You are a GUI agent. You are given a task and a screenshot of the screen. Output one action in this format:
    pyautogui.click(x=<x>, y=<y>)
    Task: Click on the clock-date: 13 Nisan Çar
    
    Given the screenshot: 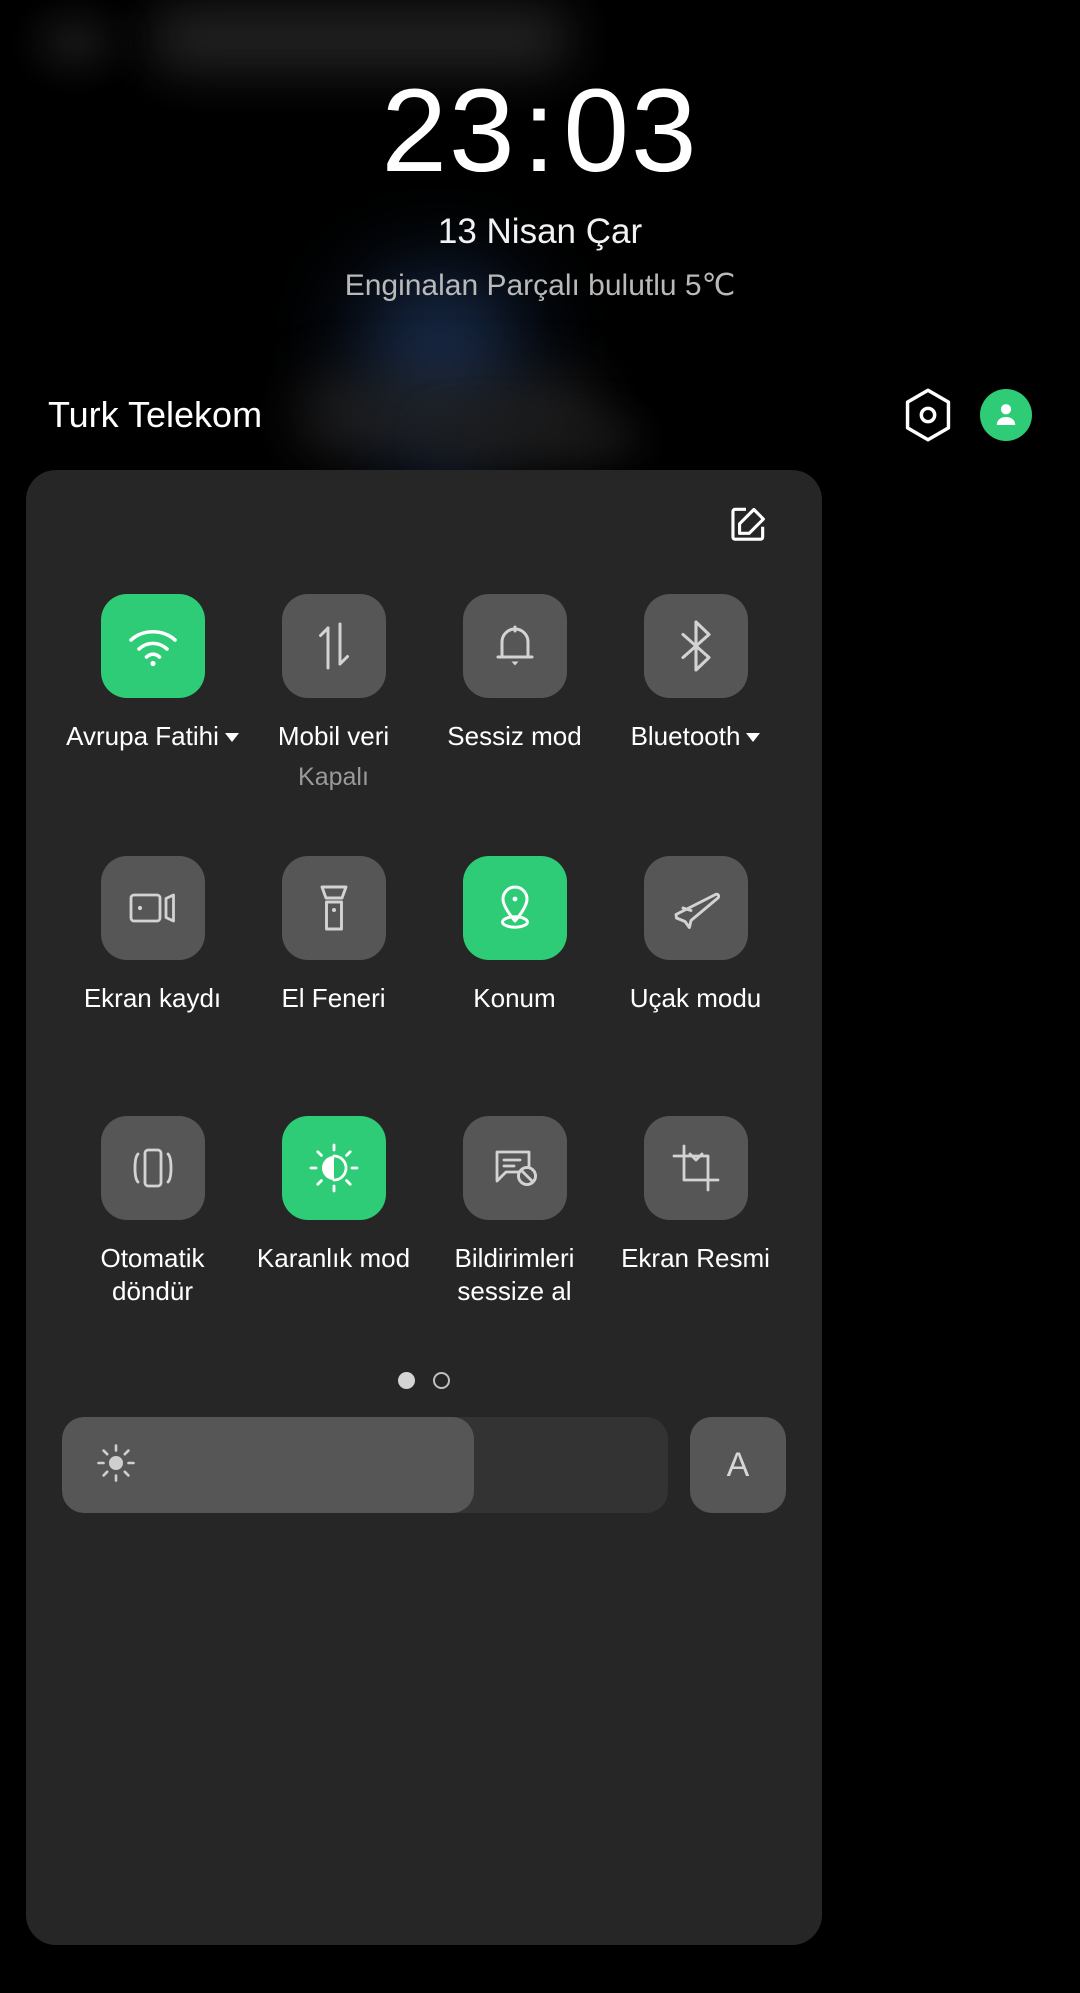 What is the action you would take?
    pyautogui.click(x=540, y=231)
    